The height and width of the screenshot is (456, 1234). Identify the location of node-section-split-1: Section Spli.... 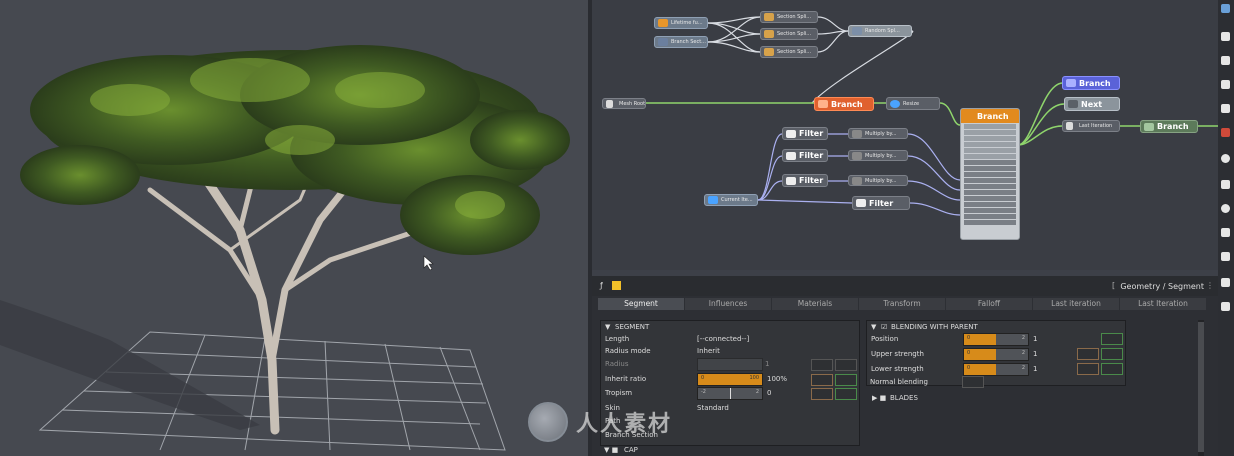
(789, 17).